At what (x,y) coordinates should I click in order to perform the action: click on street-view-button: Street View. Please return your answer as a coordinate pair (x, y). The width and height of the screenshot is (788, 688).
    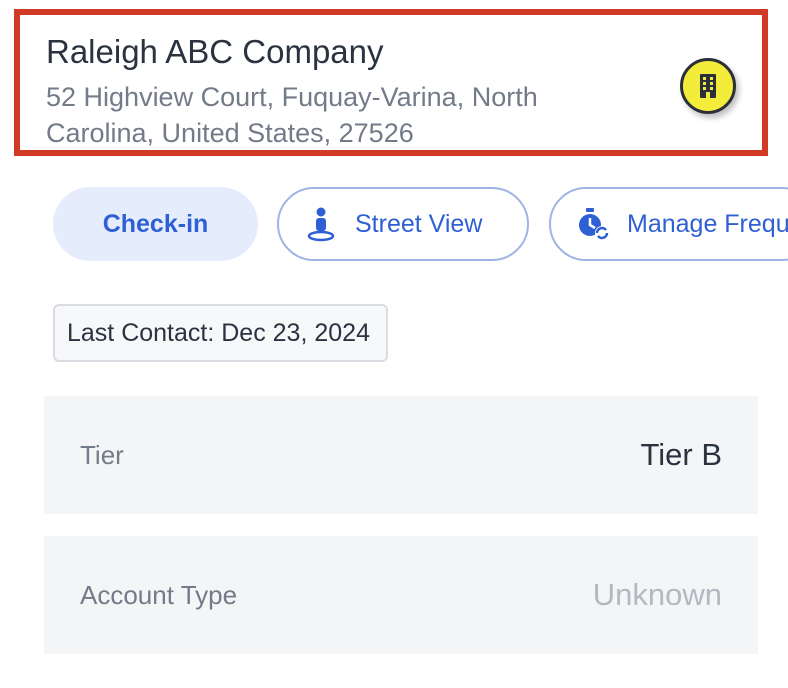
    Looking at the image, I should click on (403, 224).